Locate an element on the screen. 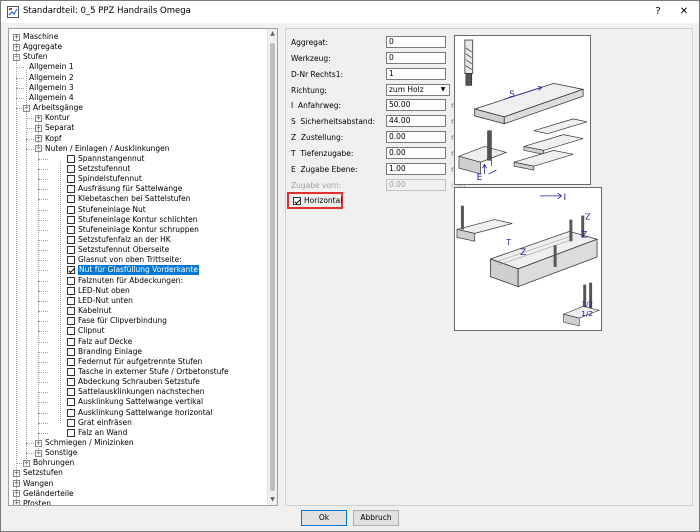 This screenshot has width=700, height=532. tree-node-label: Setzstufennut Oberseite is located at coordinates (123, 250).